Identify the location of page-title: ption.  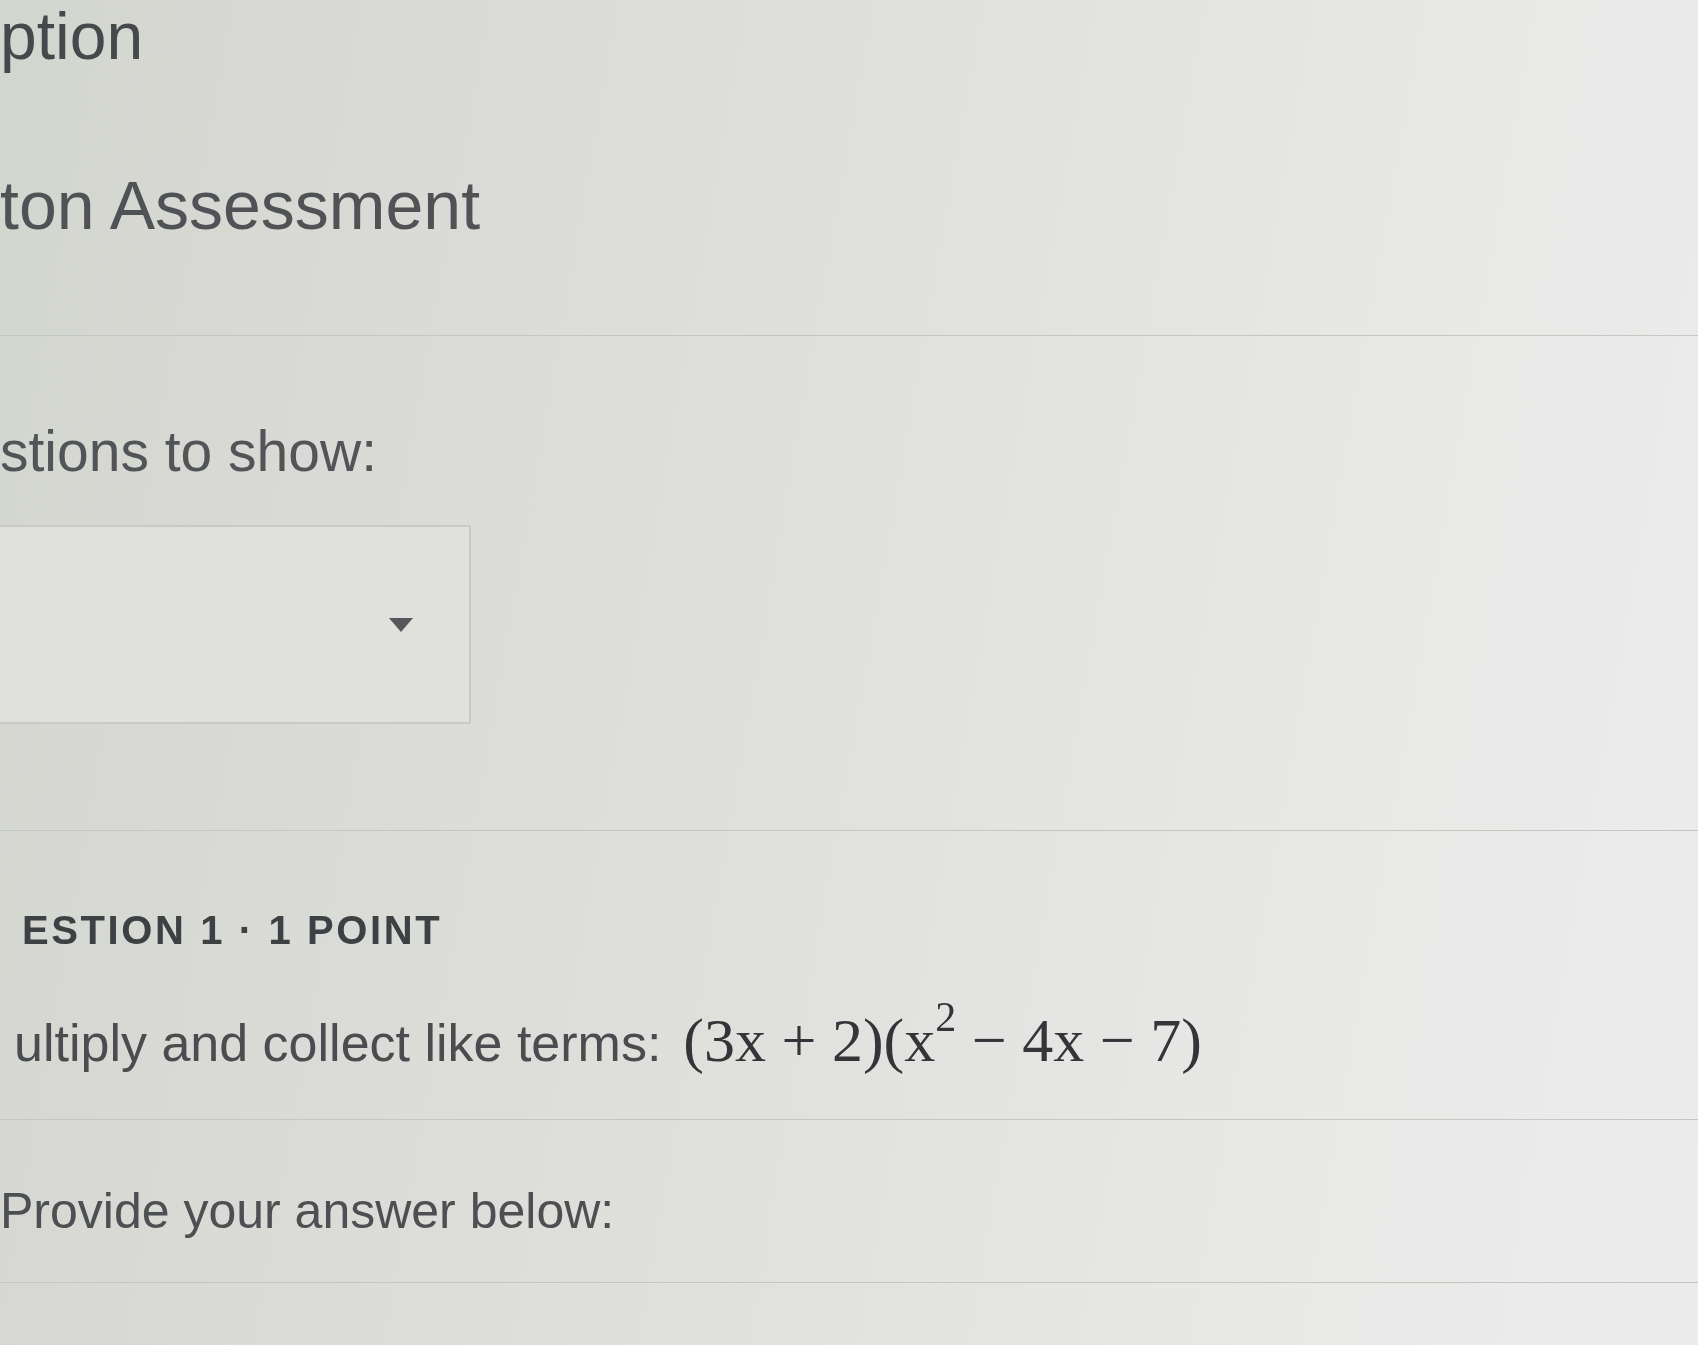
(72, 36).